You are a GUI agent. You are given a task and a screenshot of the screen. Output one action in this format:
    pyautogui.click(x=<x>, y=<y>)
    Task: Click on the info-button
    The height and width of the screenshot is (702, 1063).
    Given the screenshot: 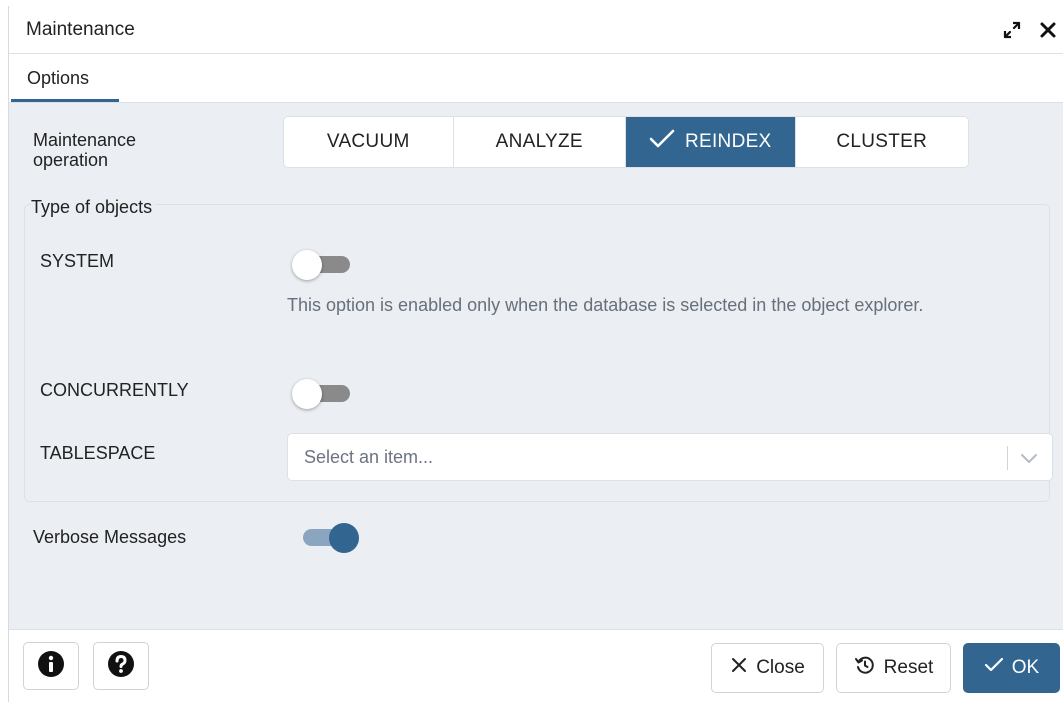 What is the action you would take?
    pyautogui.click(x=51, y=666)
    